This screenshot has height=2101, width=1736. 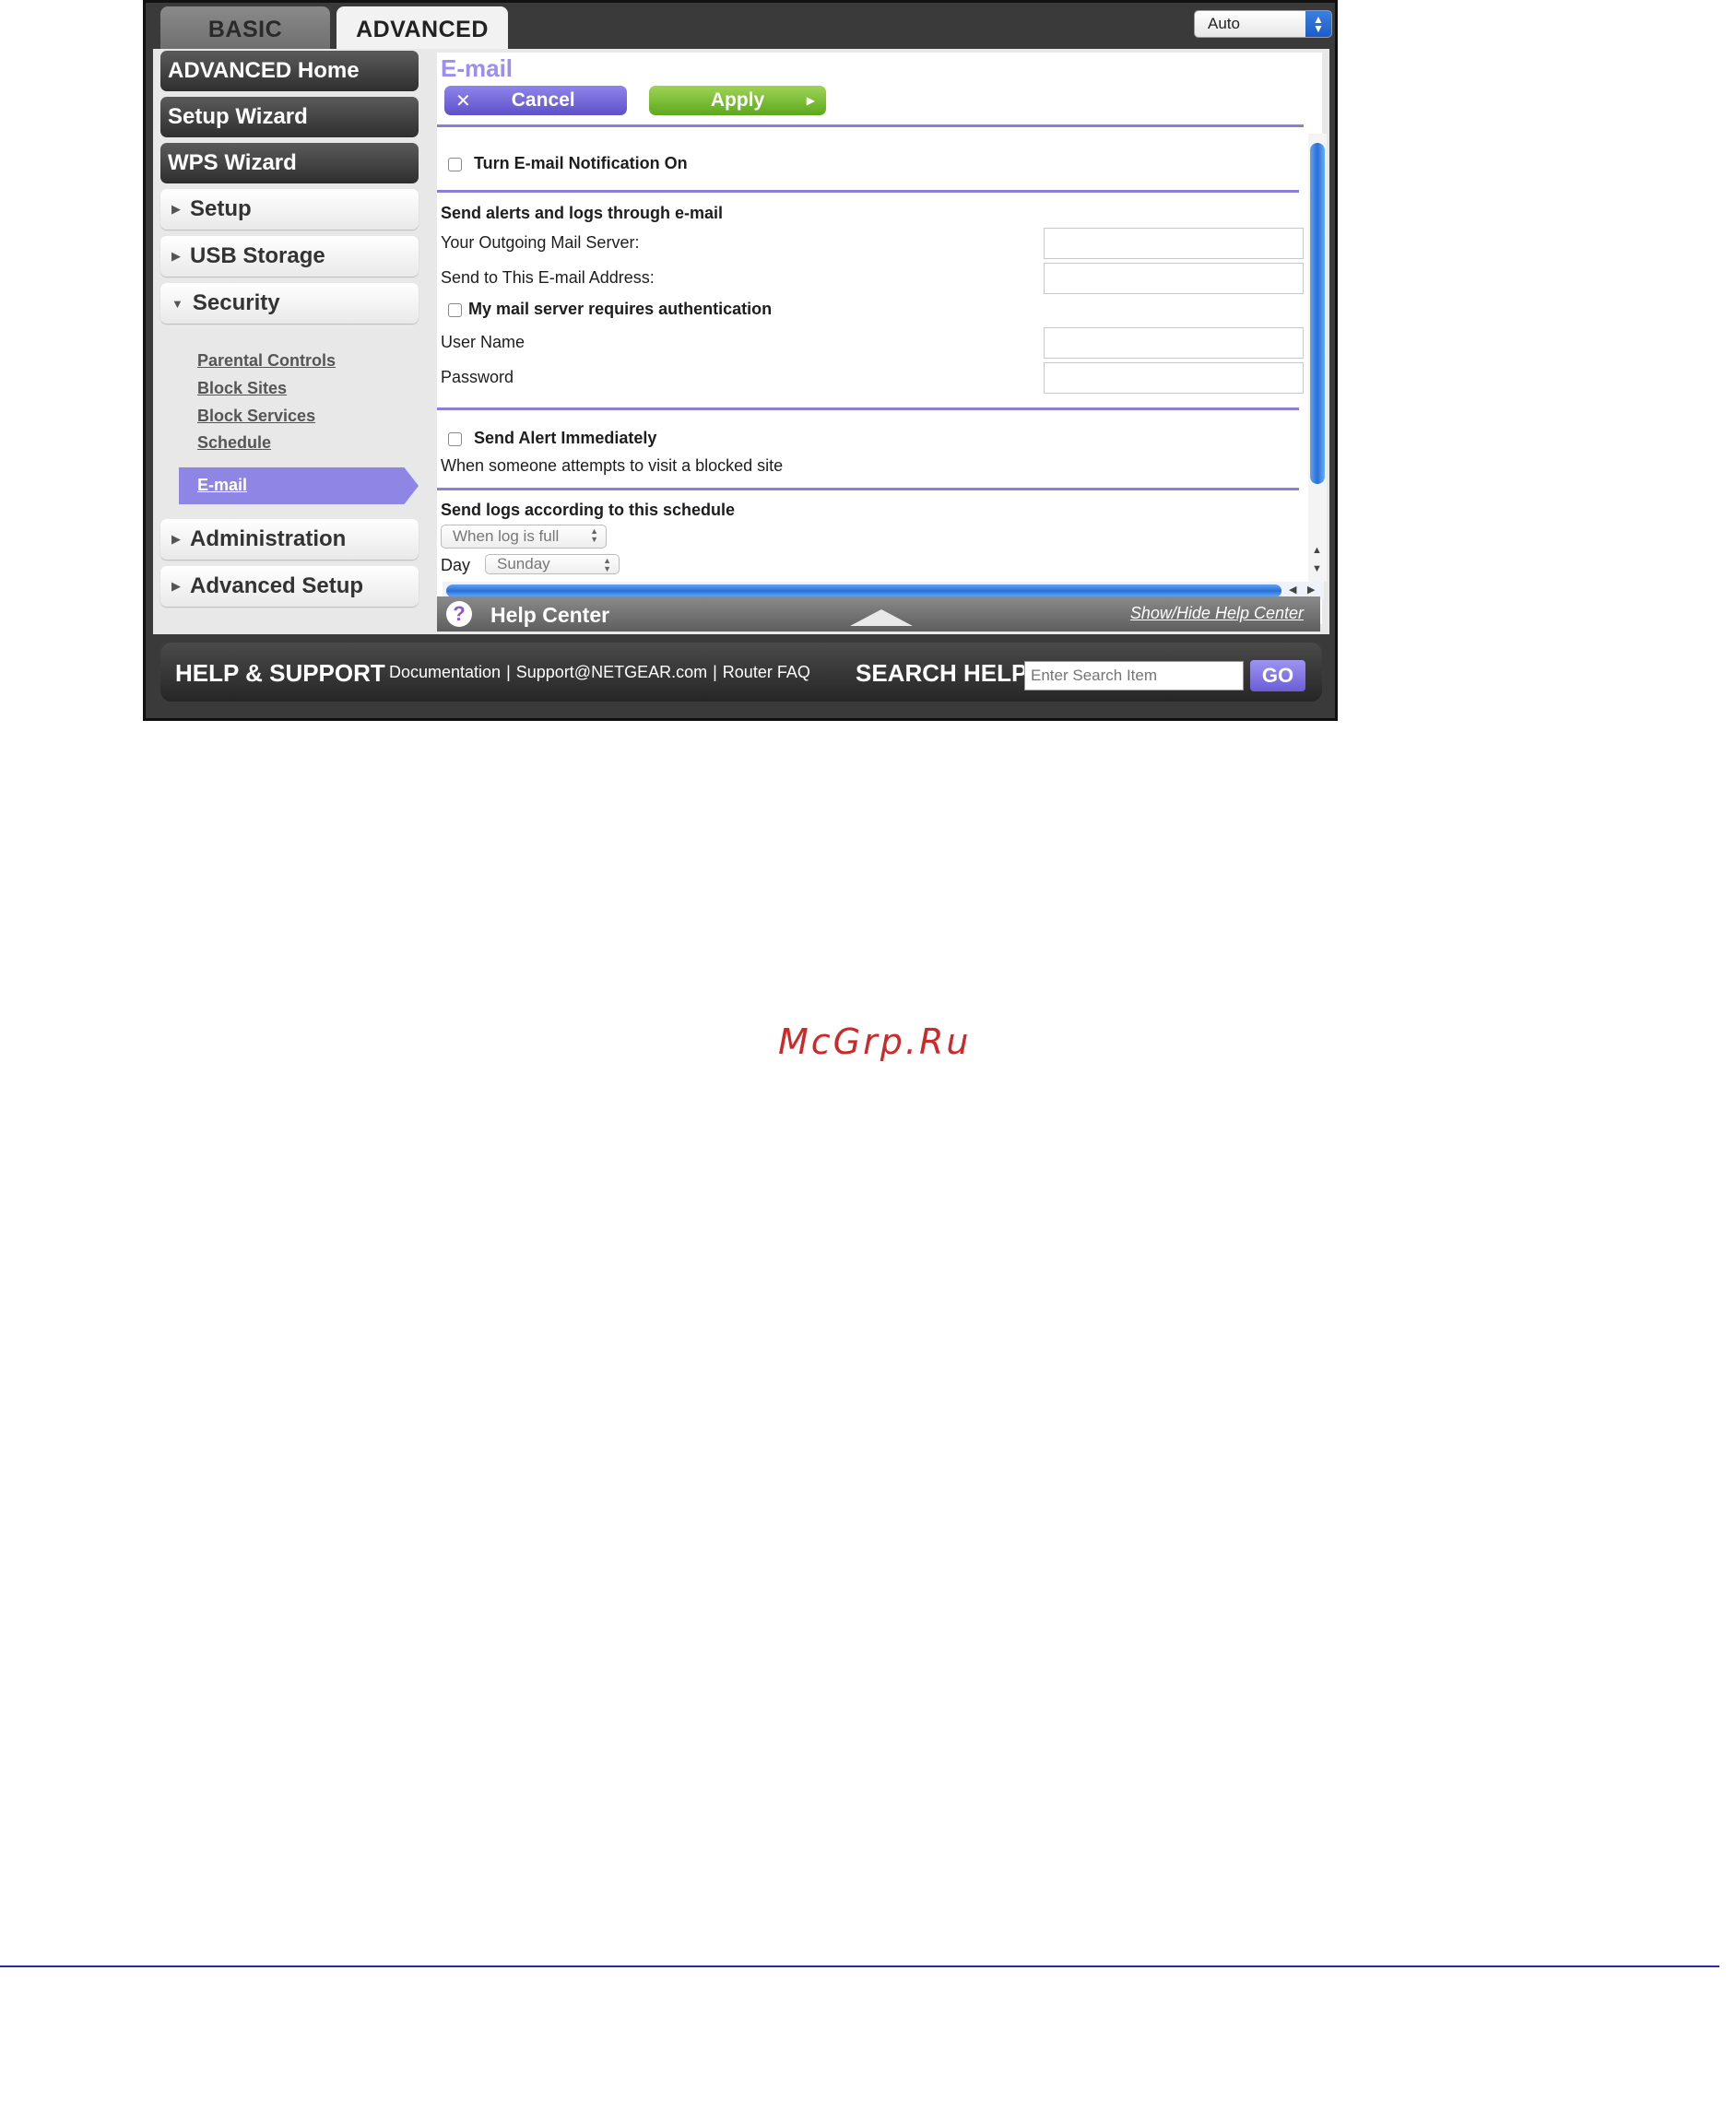 I want to click on schedule-select-value: When log is full, so click(x=506, y=536).